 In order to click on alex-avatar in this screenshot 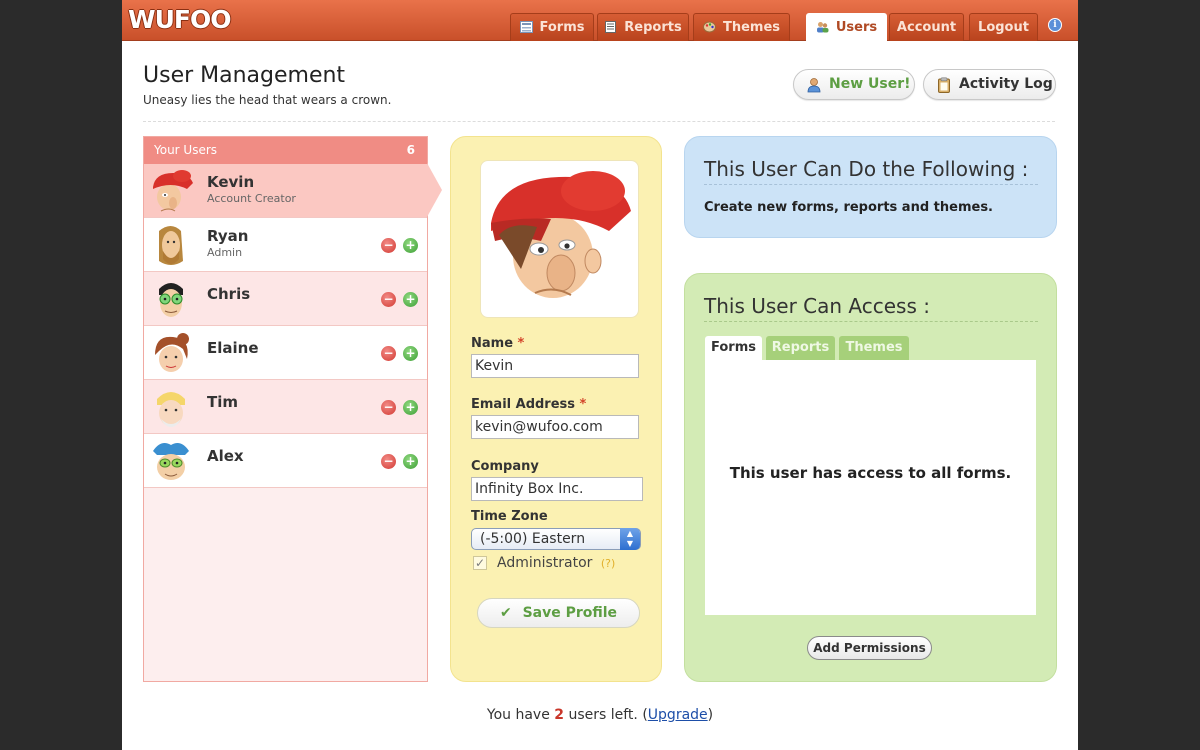, I will do `click(171, 461)`.